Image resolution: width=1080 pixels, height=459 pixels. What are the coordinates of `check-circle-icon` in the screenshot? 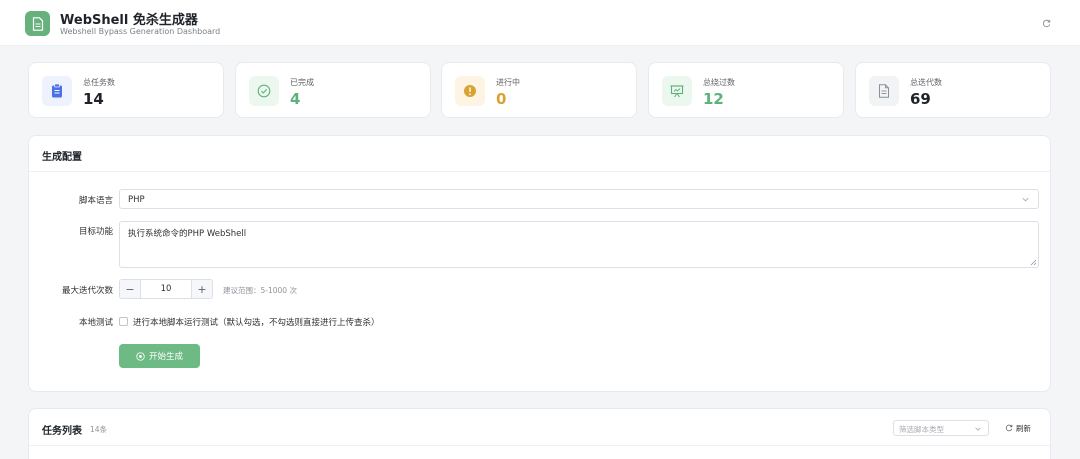 It's located at (264, 91).